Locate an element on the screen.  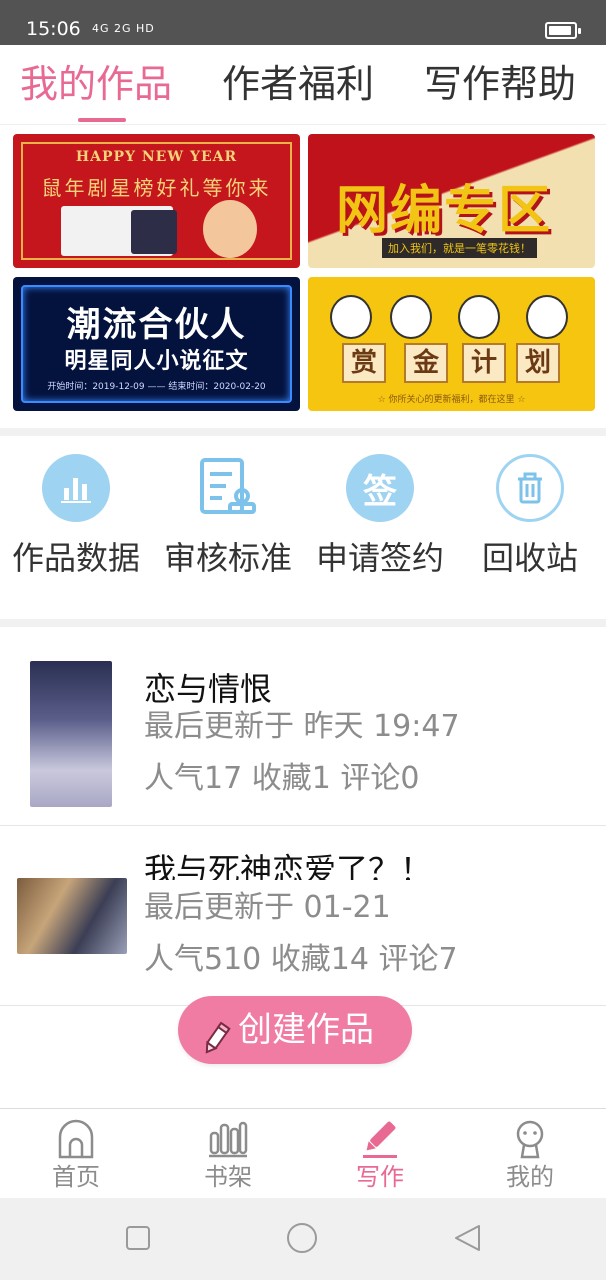
bounty-word: 划 is located at coordinates (538, 363).